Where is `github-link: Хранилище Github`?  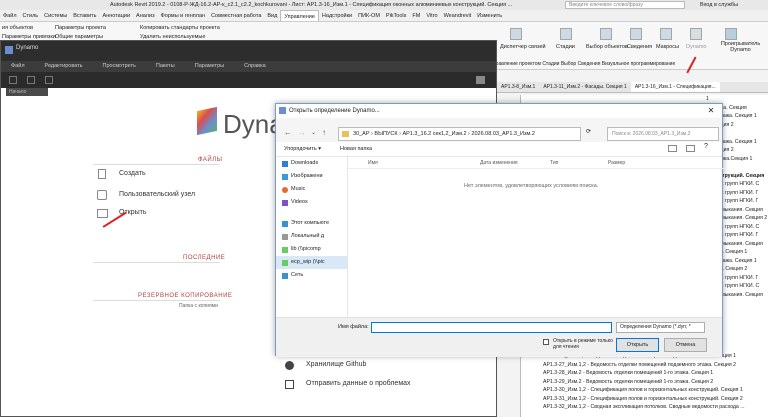 github-link: Хранилище Github is located at coordinates (336, 364).